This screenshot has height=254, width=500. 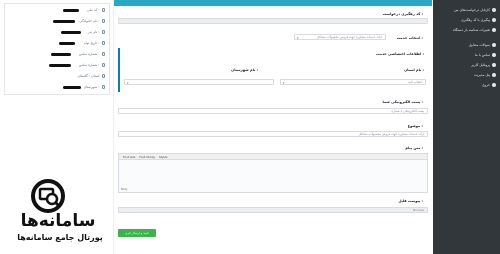 I want to click on info-row: کد ملی :, so click(x=96, y=10).